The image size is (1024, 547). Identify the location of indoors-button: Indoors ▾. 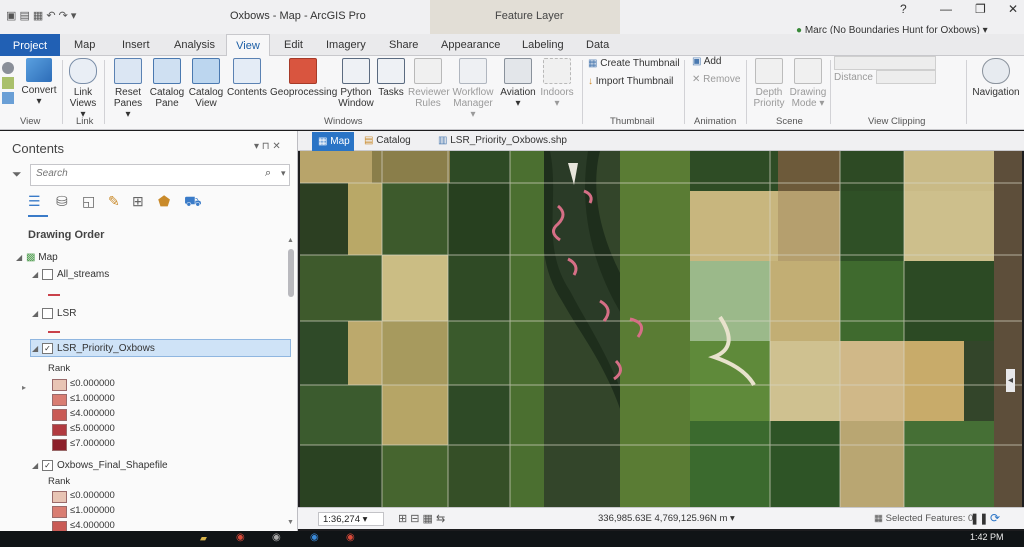
(557, 83).